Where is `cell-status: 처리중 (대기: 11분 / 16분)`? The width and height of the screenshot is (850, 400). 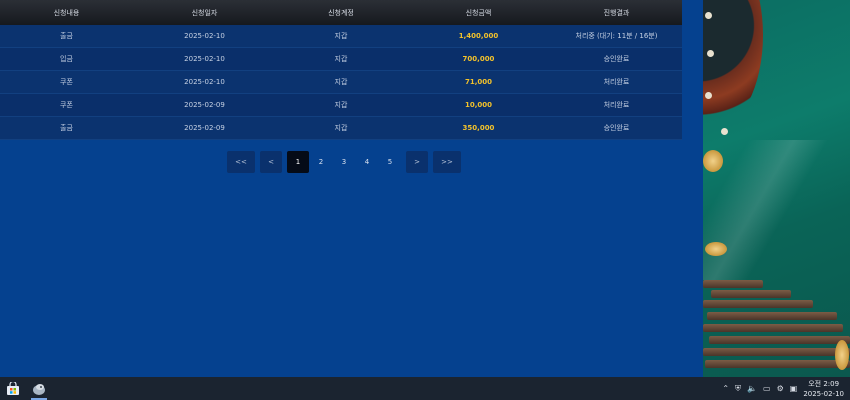
cell-status: 처리중 (대기: 11분 / 16분) is located at coordinates (616, 36).